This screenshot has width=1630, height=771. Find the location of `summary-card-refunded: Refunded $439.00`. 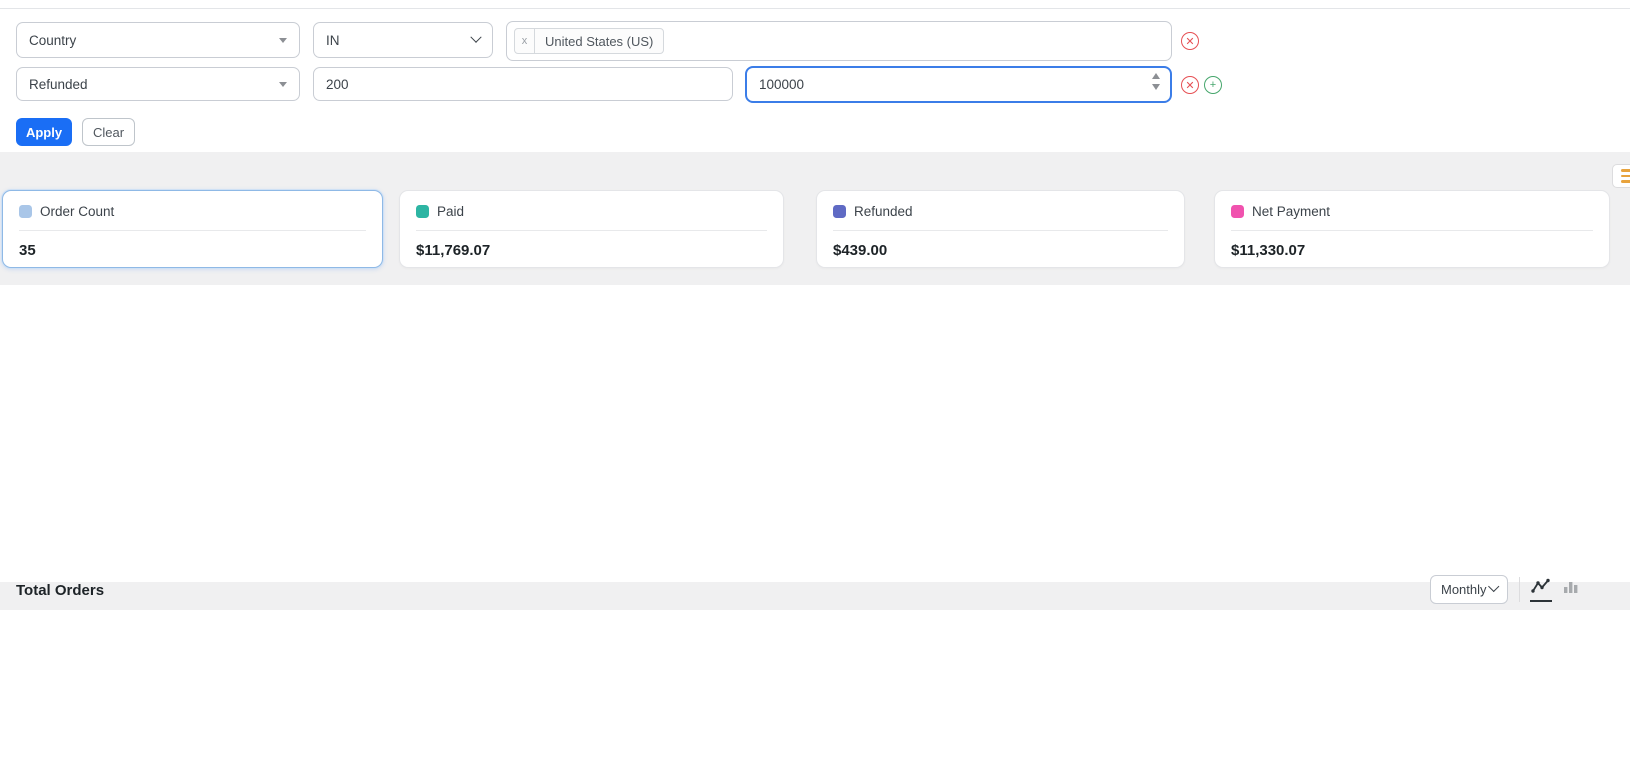

summary-card-refunded: Refunded $439.00 is located at coordinates (1000, 229).